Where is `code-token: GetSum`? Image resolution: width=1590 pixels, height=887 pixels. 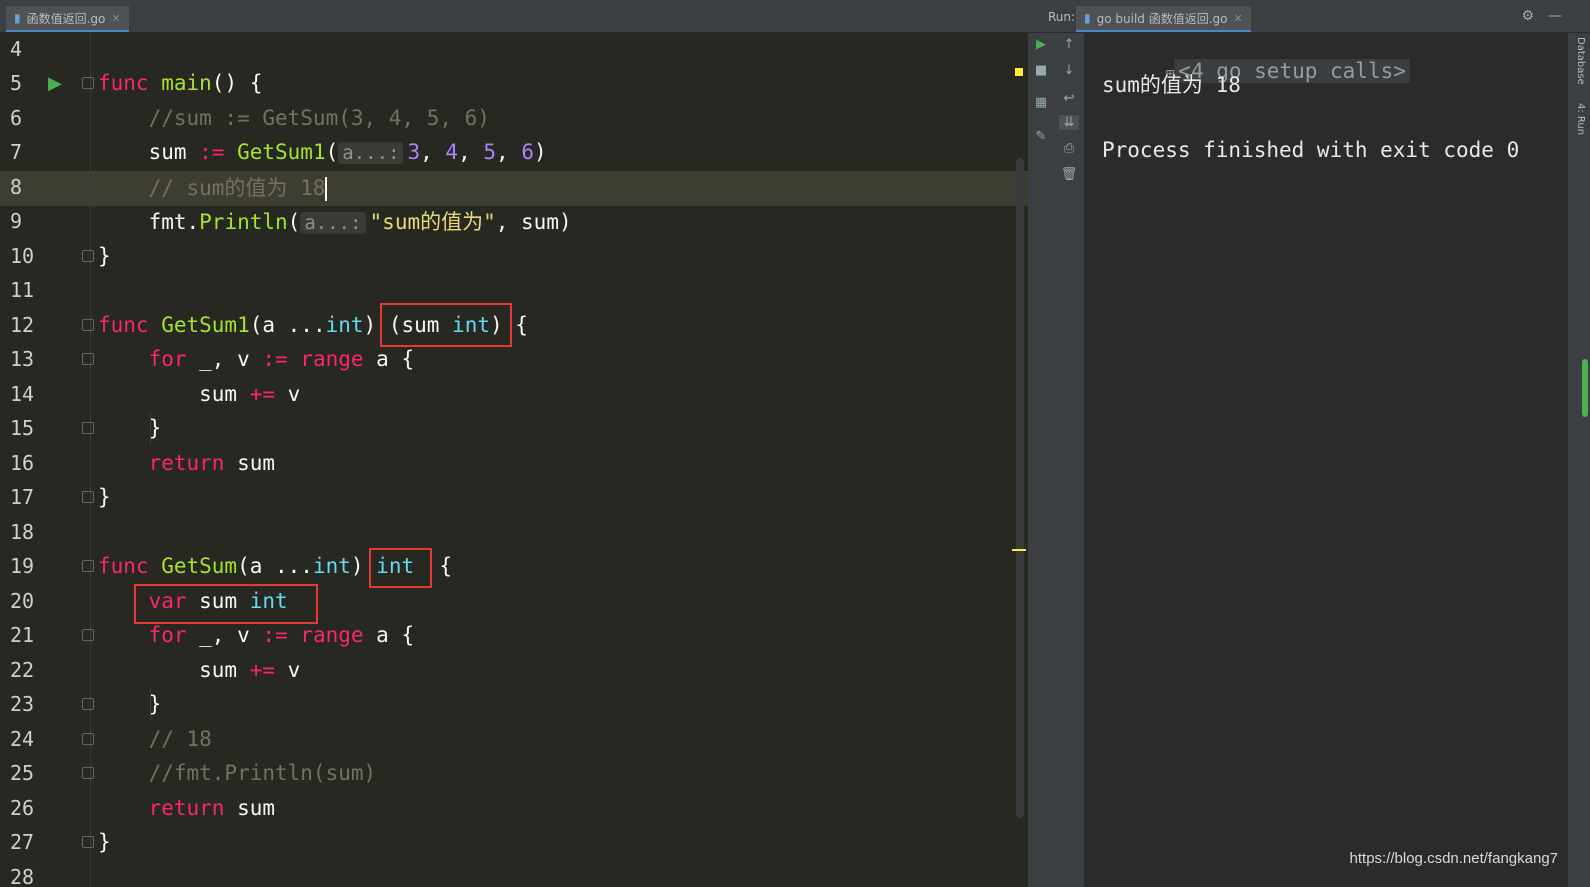
code-token: GetSum is located at coordinates (199, 566).